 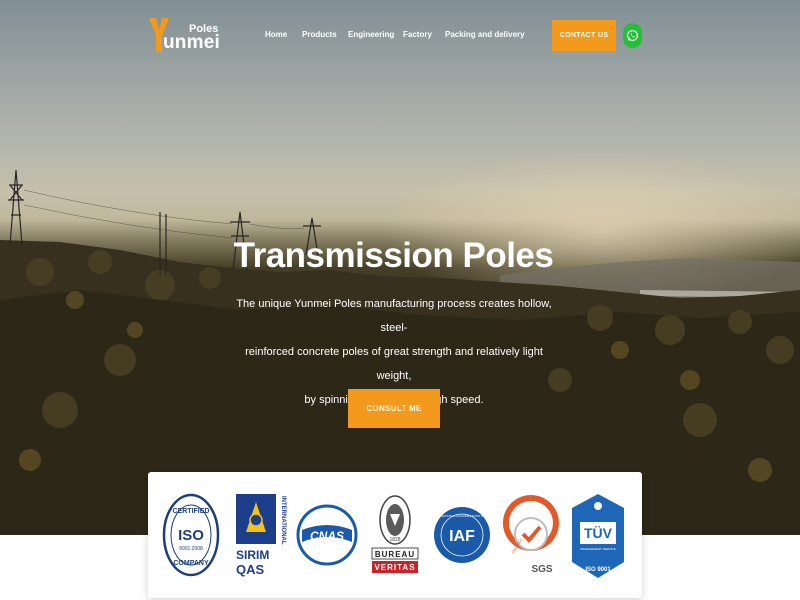 What do you see at coordinates (584, 35) in the screenshot?
I see `contact-us-button: CONTACT US` at bounding box center [584, 35].